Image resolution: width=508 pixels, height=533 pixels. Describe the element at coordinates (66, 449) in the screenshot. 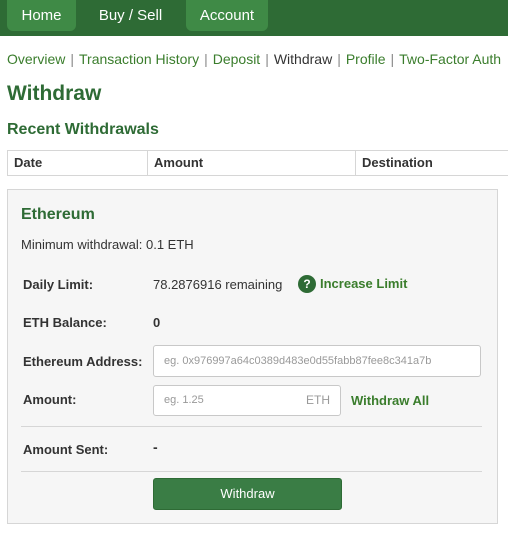

I see `amount-sent-label: Amount Sent:` at that location.